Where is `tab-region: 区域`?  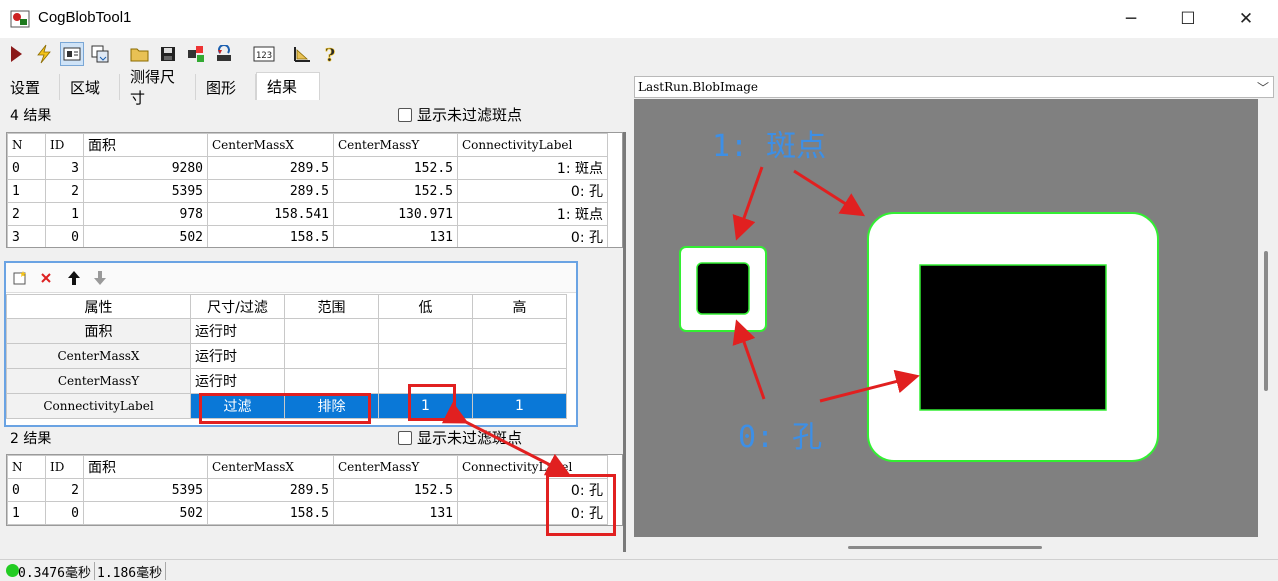 tab-region: 区域 is located at coordinates (90, 87).